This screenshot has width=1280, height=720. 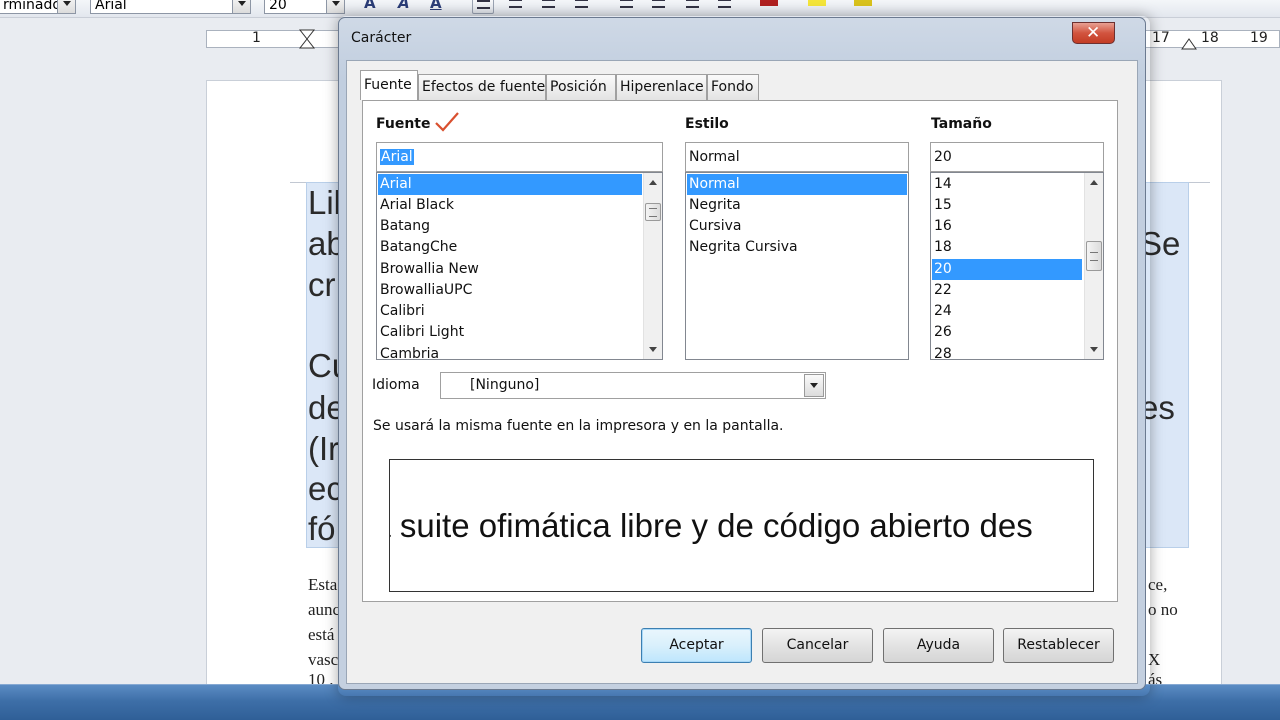 What do you see at coordinates (322, 528) in the screenshot?
I see `document-text-fragment: fó` at bounding box center [322, 528].